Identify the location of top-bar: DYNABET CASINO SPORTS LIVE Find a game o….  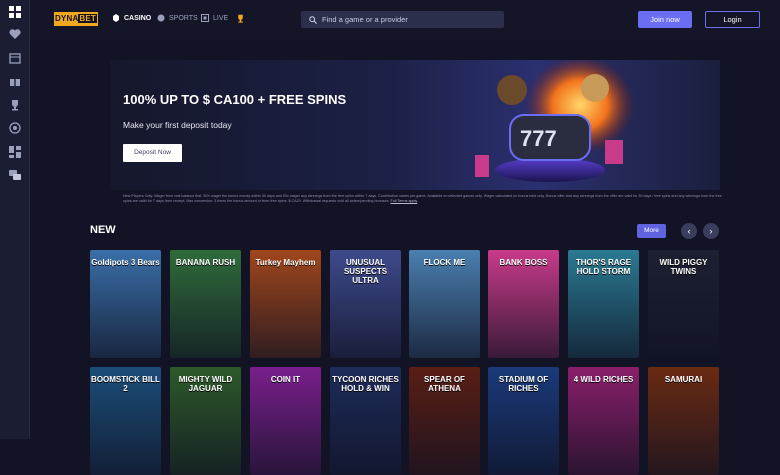
(405, 20).